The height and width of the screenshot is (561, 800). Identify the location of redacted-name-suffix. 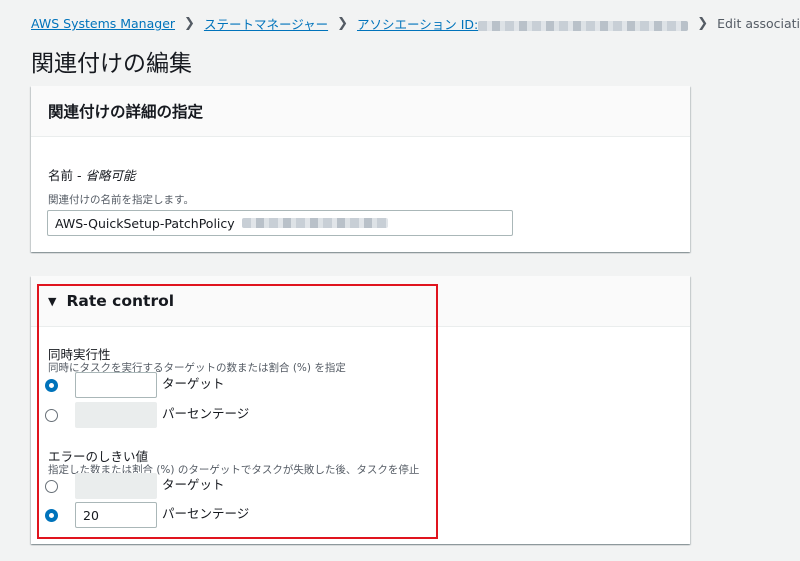
(314, 223).